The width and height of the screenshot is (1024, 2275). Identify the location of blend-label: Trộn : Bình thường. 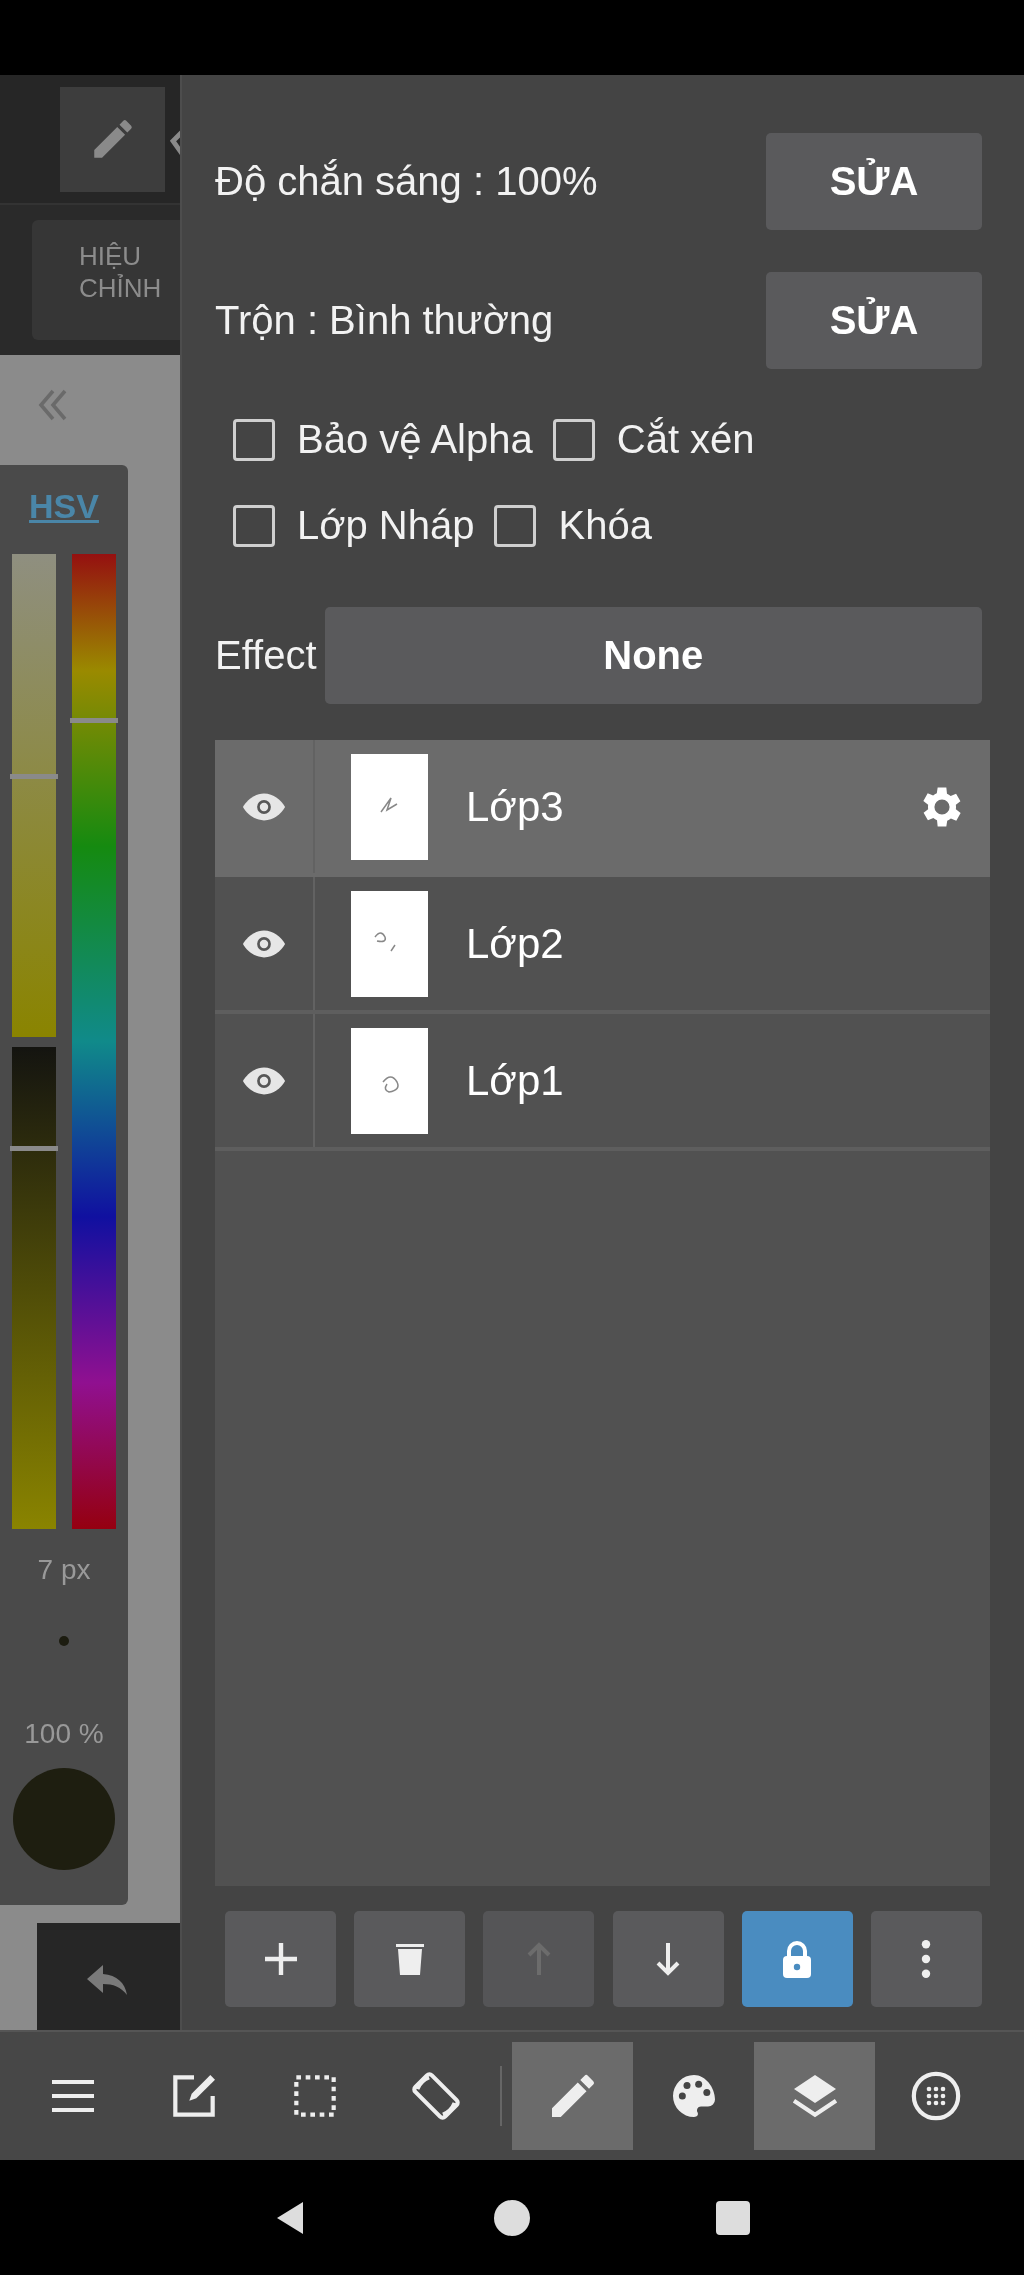
(384, 320).